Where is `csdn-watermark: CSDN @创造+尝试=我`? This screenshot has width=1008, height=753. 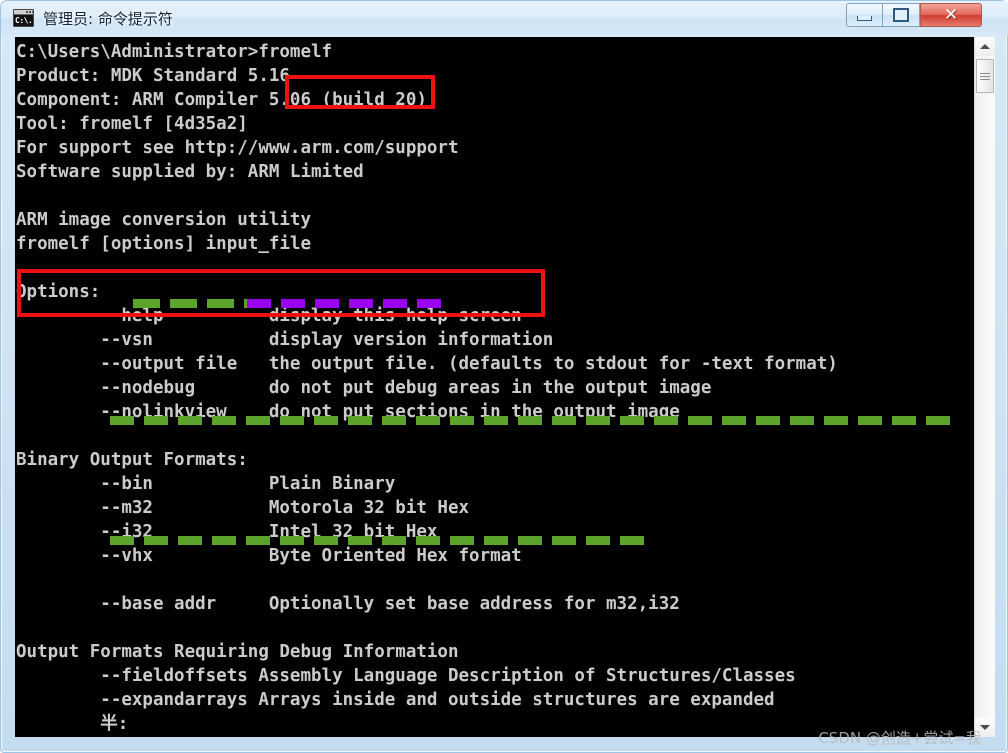 csdn-watermark: CSDN @创造+尝试=我 is located at coordinates (899, 738).